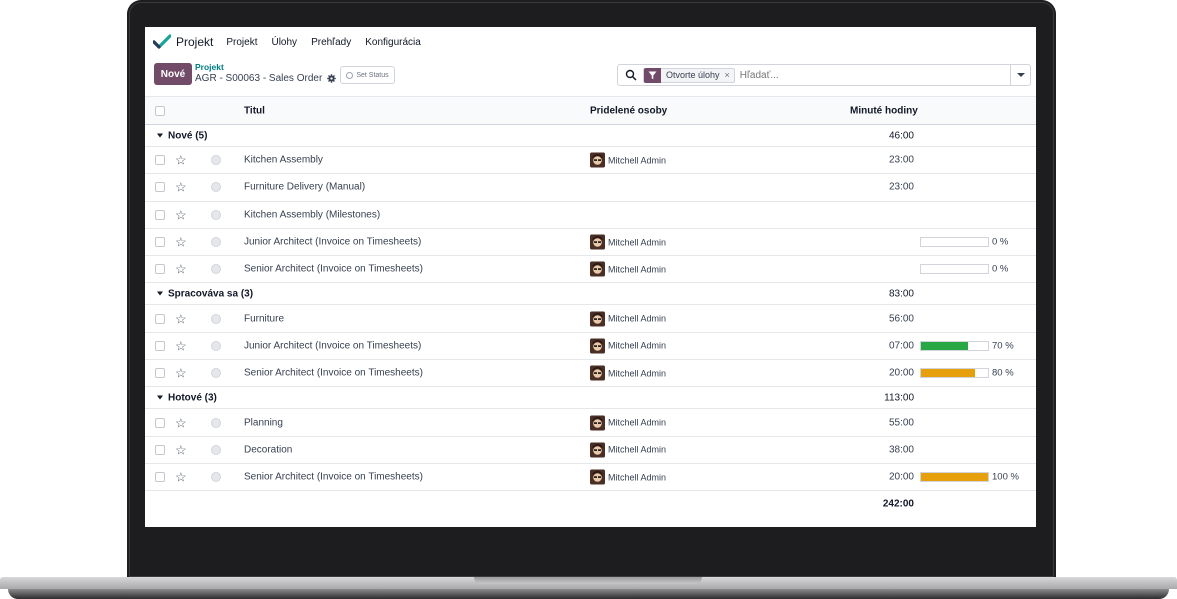 The height and width of the screenshot is (599, 1177). What do you see at coordinates (331, 42) in the screenshot?
I see `nav-item-prehlady: Prehľady` at bounding box center [331, 42].